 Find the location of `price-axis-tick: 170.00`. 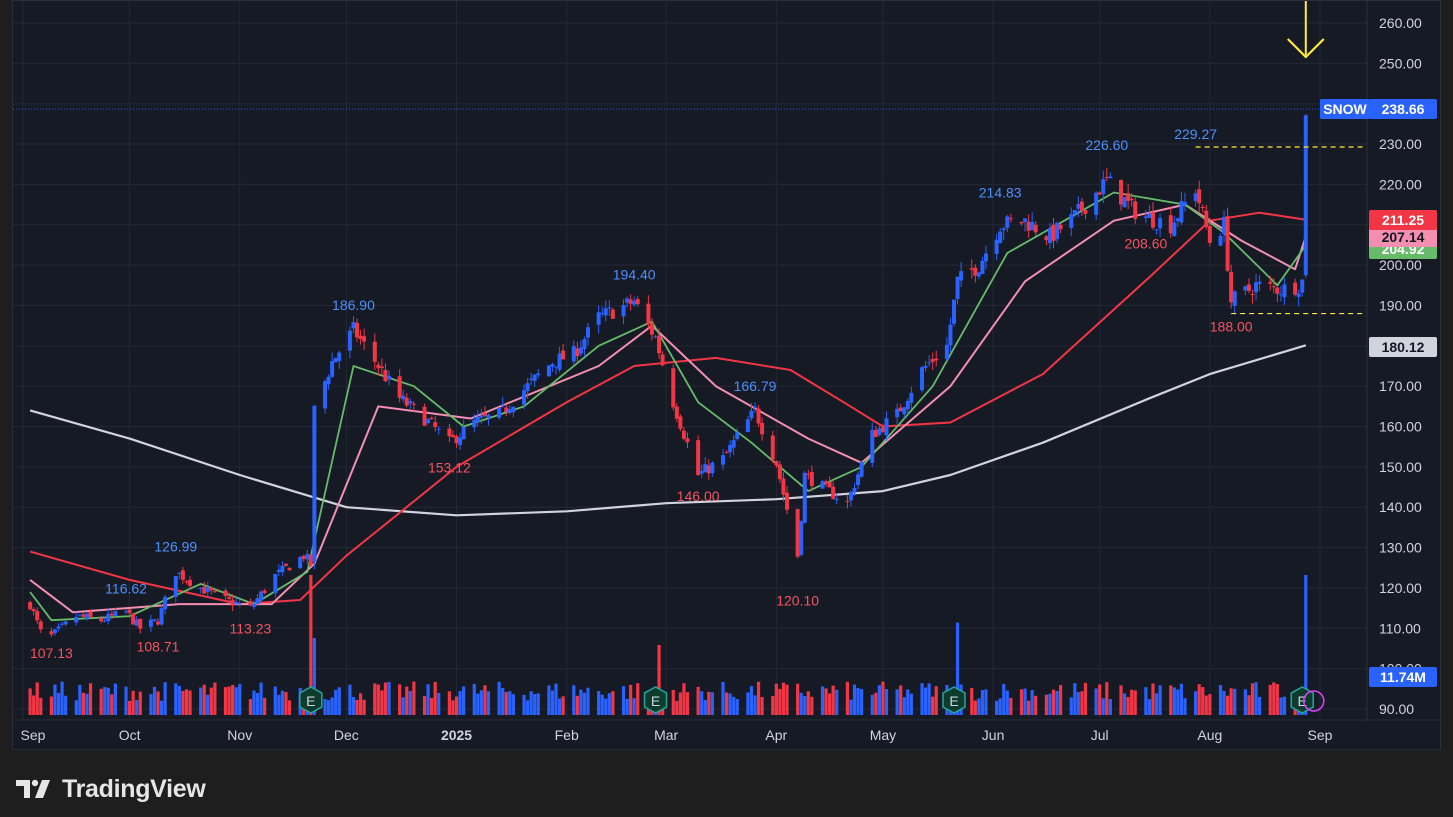

price-axis-tick: 170.00 is located at coordinates (1400, 386).